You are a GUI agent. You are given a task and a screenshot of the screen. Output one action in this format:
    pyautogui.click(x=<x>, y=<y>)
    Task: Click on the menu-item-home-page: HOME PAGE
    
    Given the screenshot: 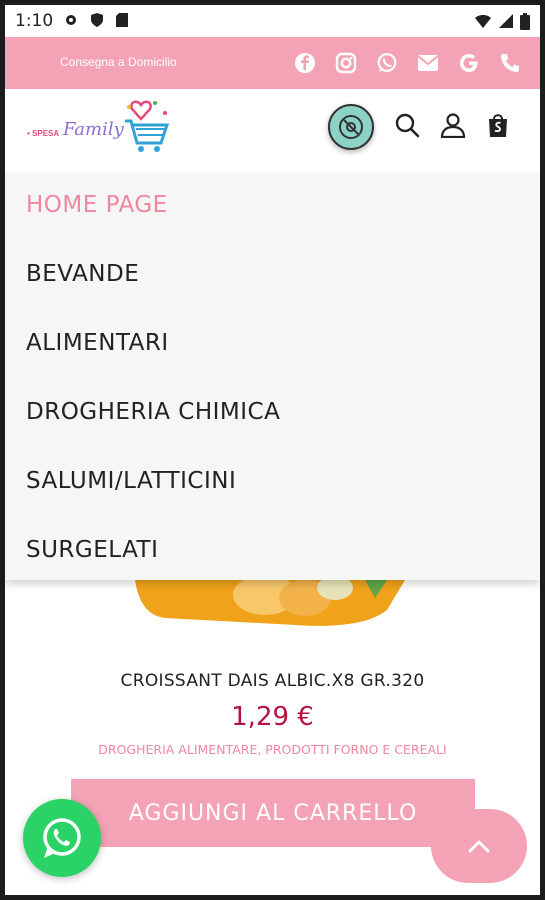 What is the action you would take?
    pyautogui.click(x=97, y=205)
    